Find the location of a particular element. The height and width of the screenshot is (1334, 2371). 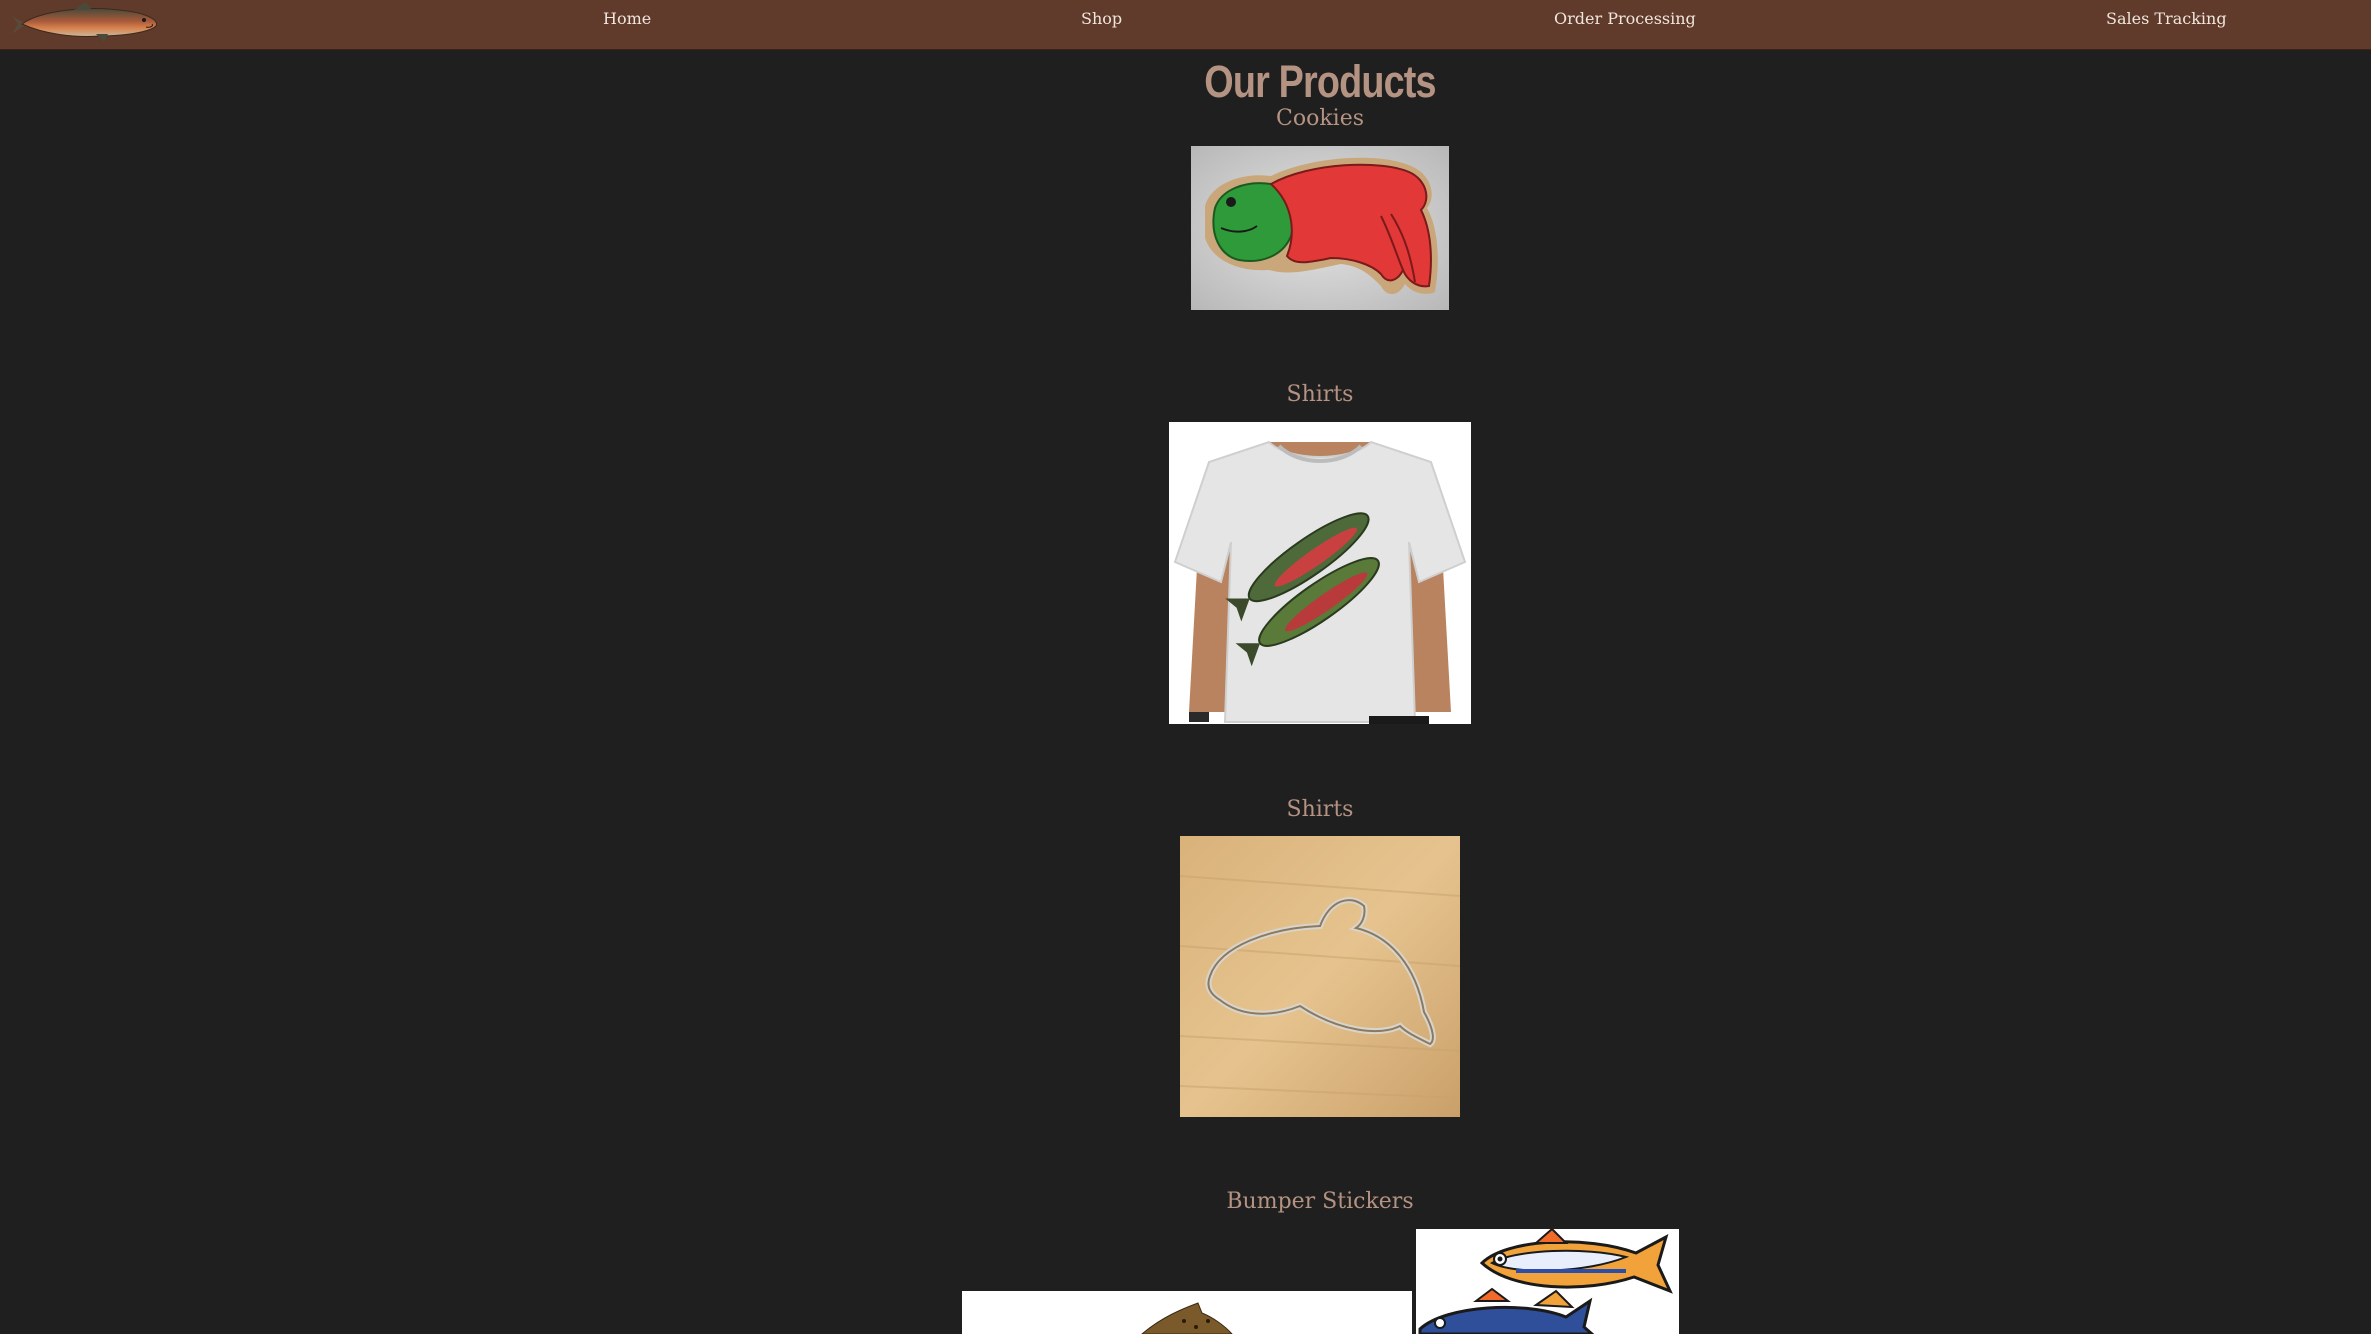

category-label-bumper-stickers: Bumper Stickers is located at coordinates (1320, 1201).